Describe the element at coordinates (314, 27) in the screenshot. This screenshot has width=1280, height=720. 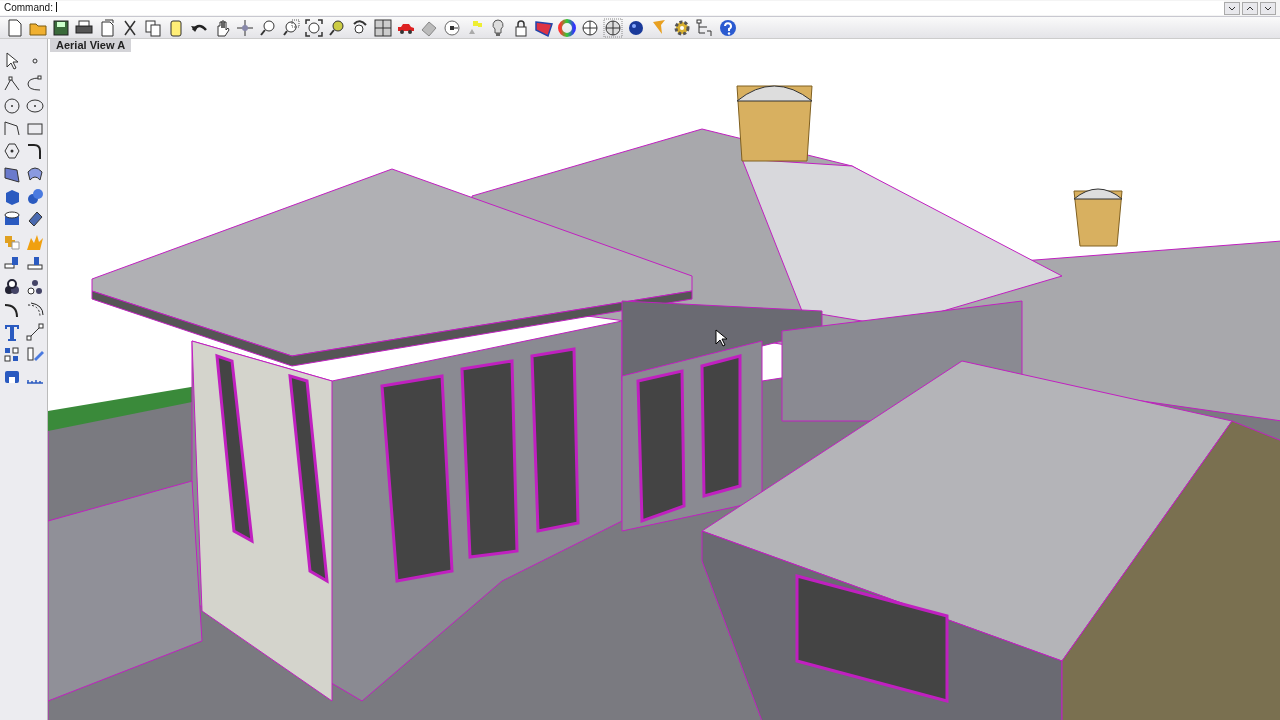
I see `zoom-extents-icon` at that location.